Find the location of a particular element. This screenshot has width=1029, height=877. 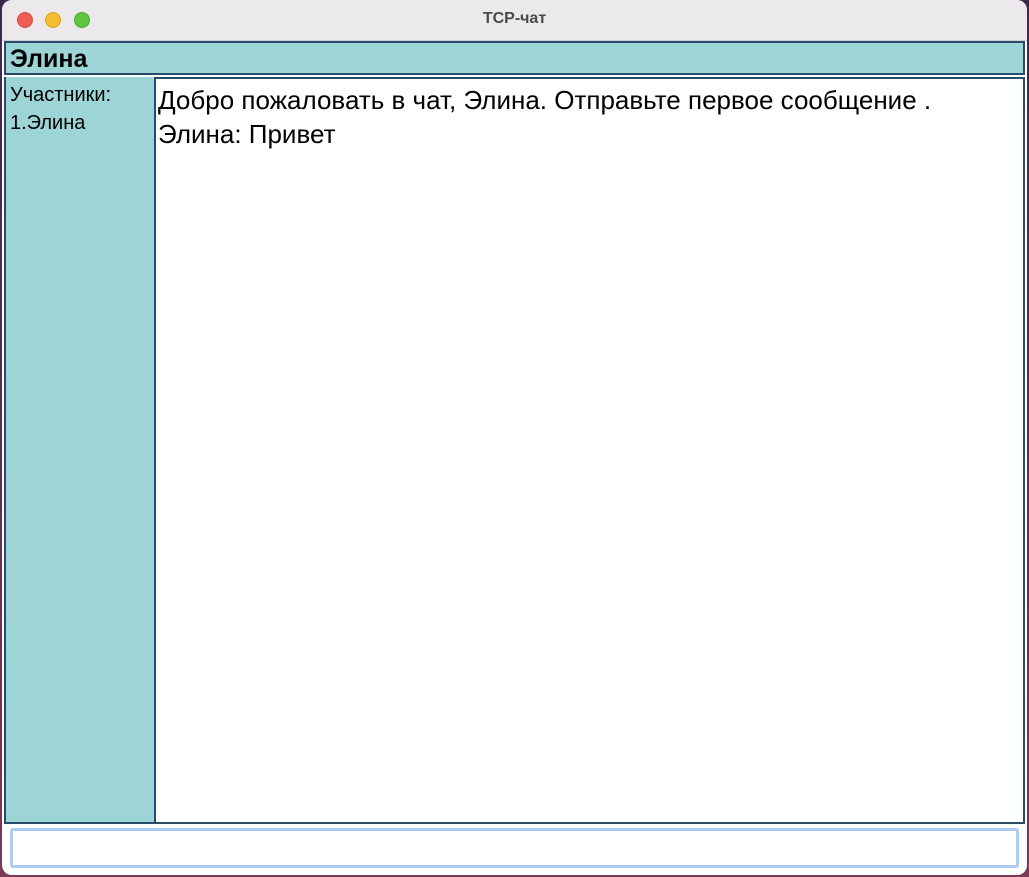

participant-item: 1.Элина is located at coordinates (48, 123).